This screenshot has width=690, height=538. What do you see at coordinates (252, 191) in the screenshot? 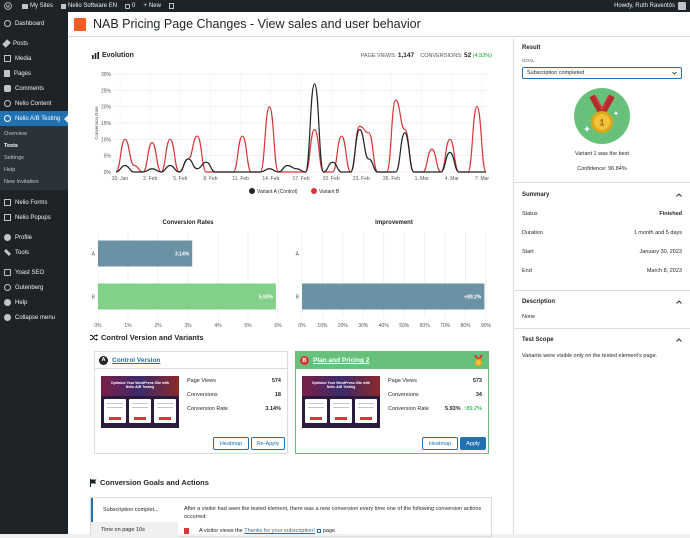
I see `legend-marker` at bounding box center [252, 191].